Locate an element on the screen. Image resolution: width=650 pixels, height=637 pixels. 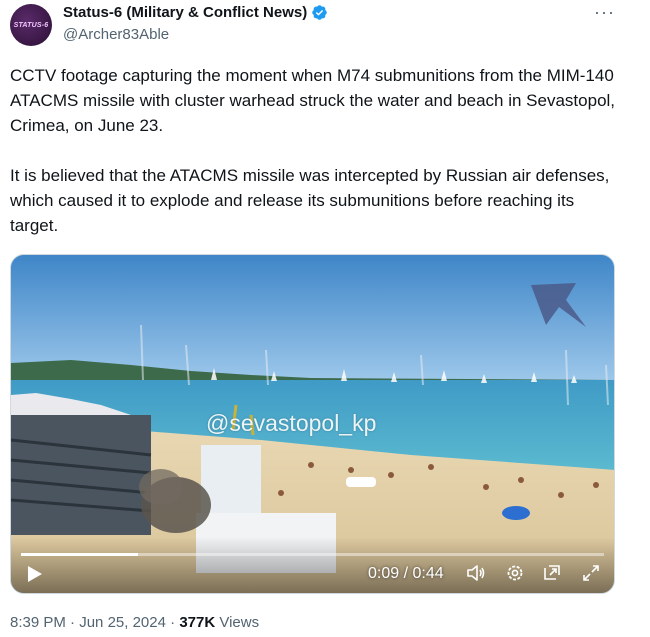
tweet-date: Jun 25, 2024 is located at coordinates (122, 622).